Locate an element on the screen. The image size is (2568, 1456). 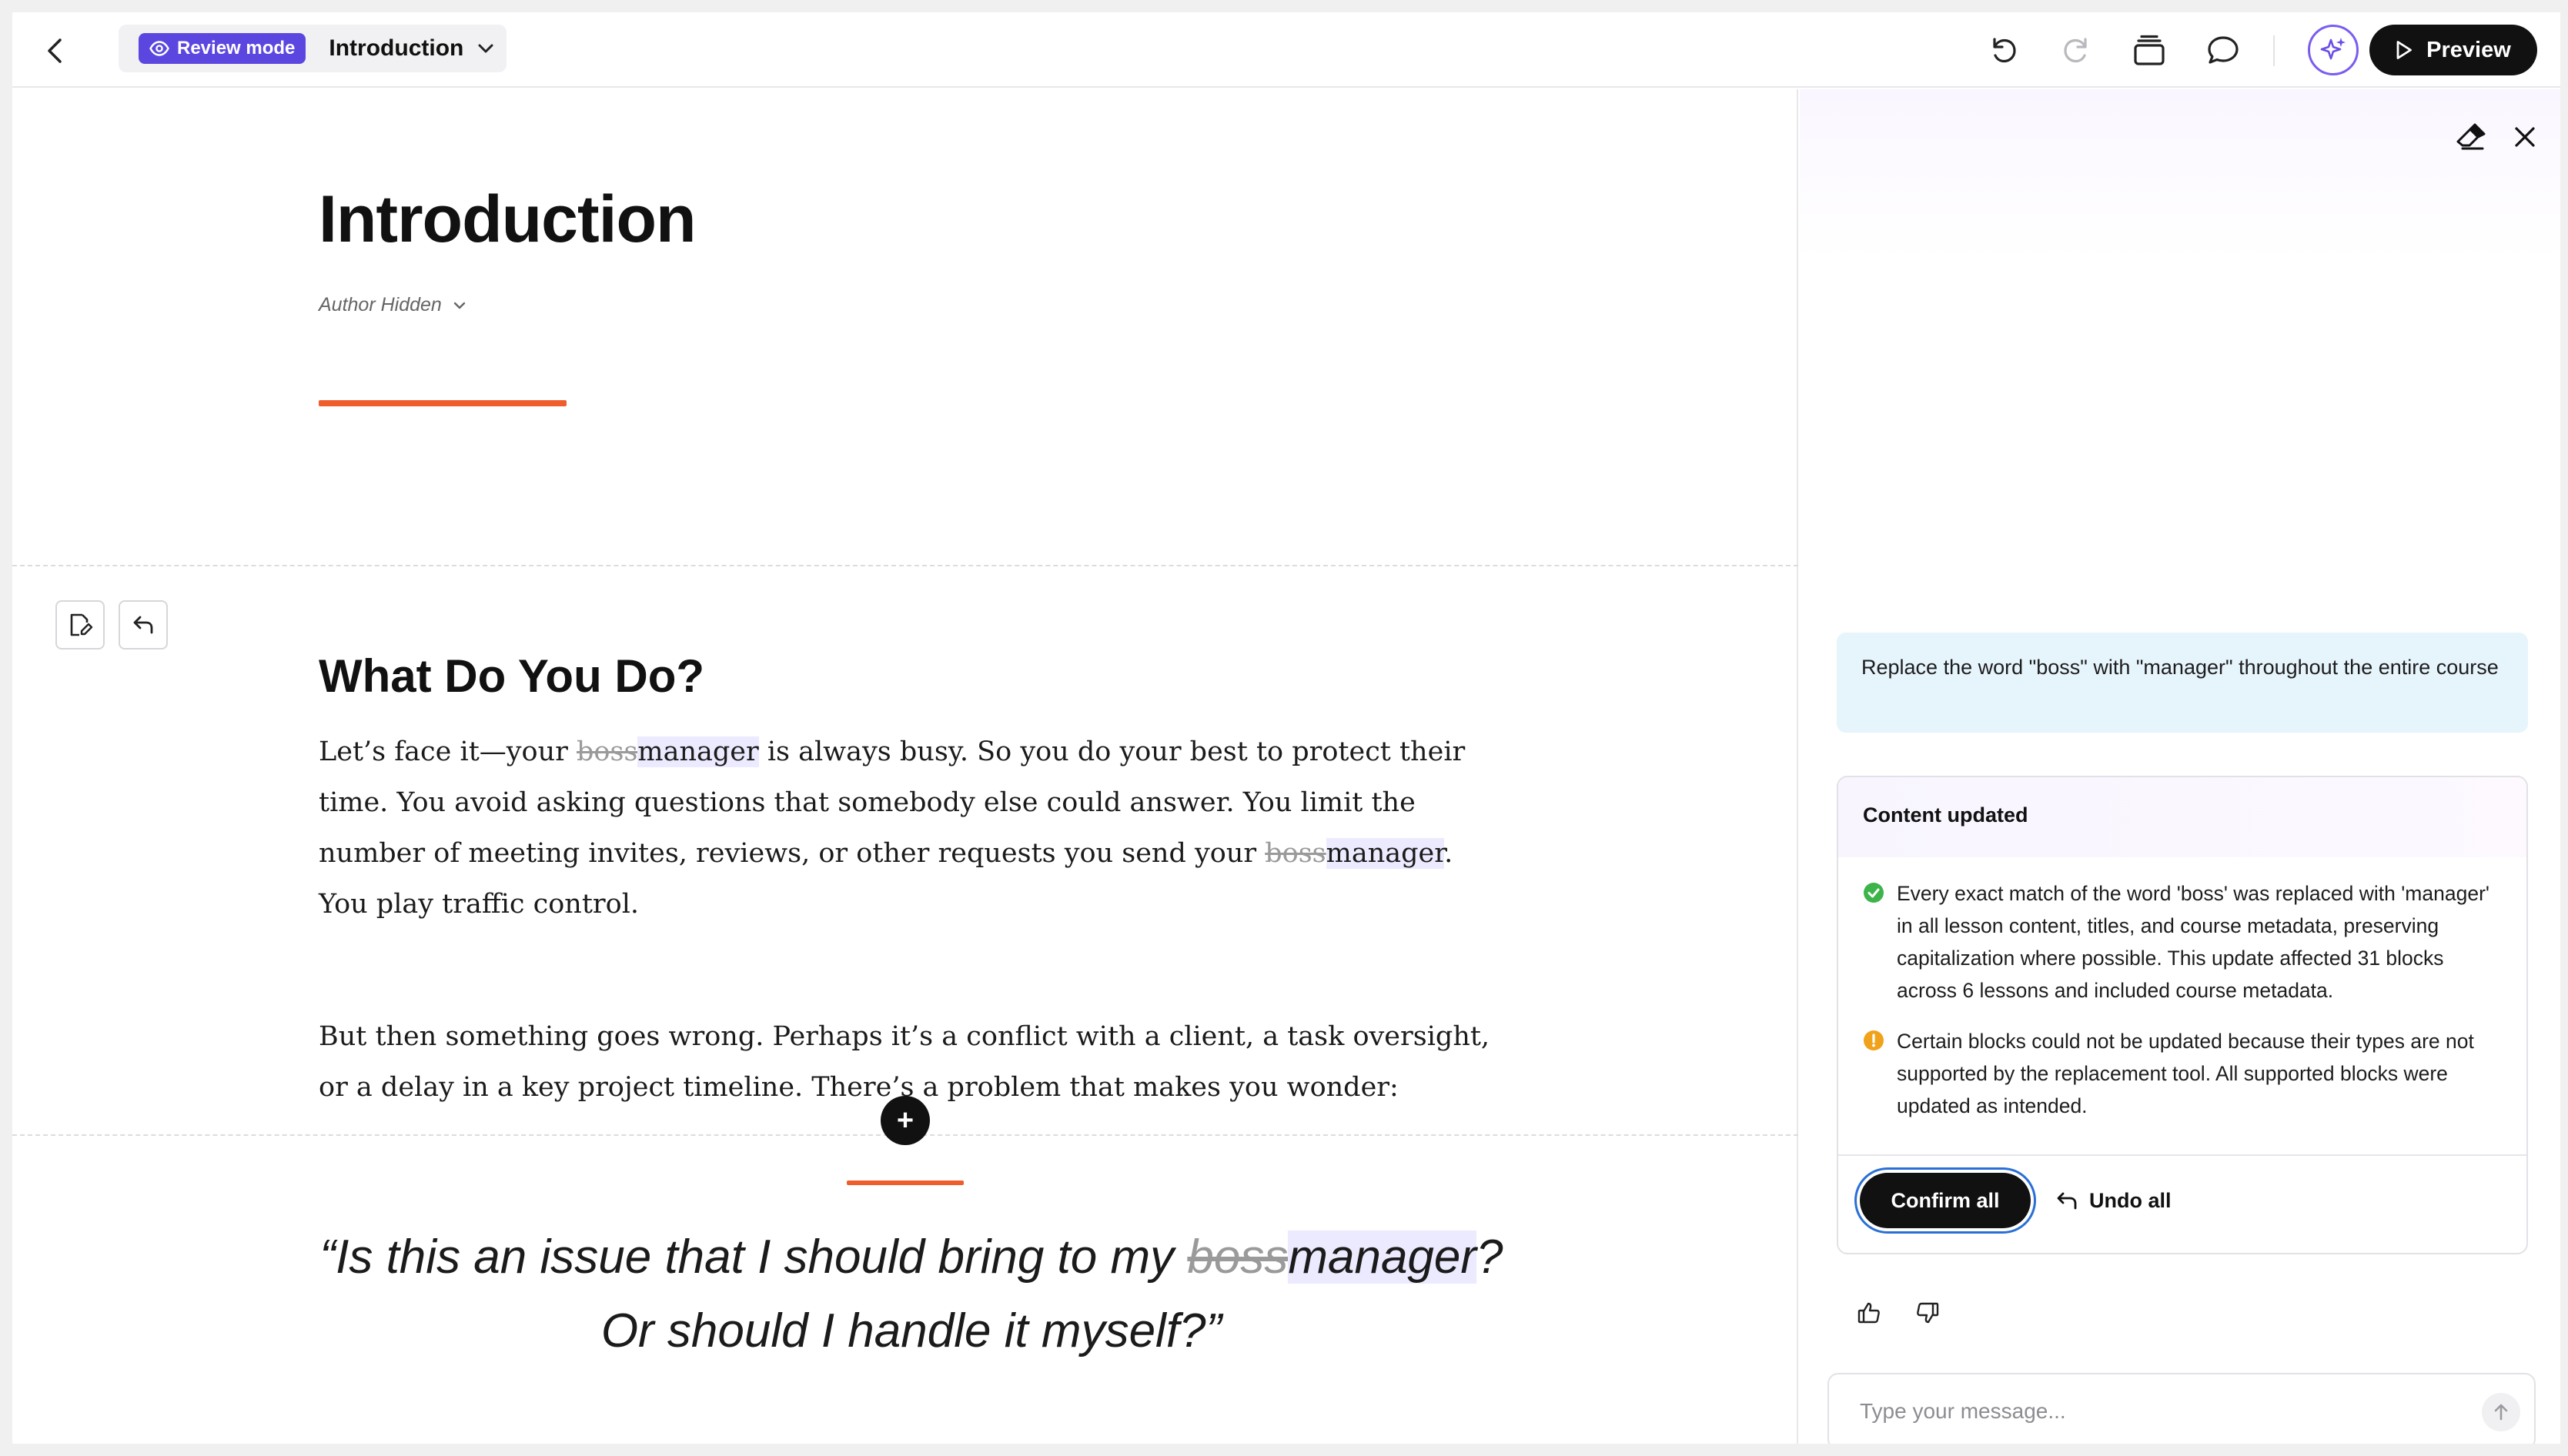
lesson-title-label: Introduction is located at coordinates (396, 48).